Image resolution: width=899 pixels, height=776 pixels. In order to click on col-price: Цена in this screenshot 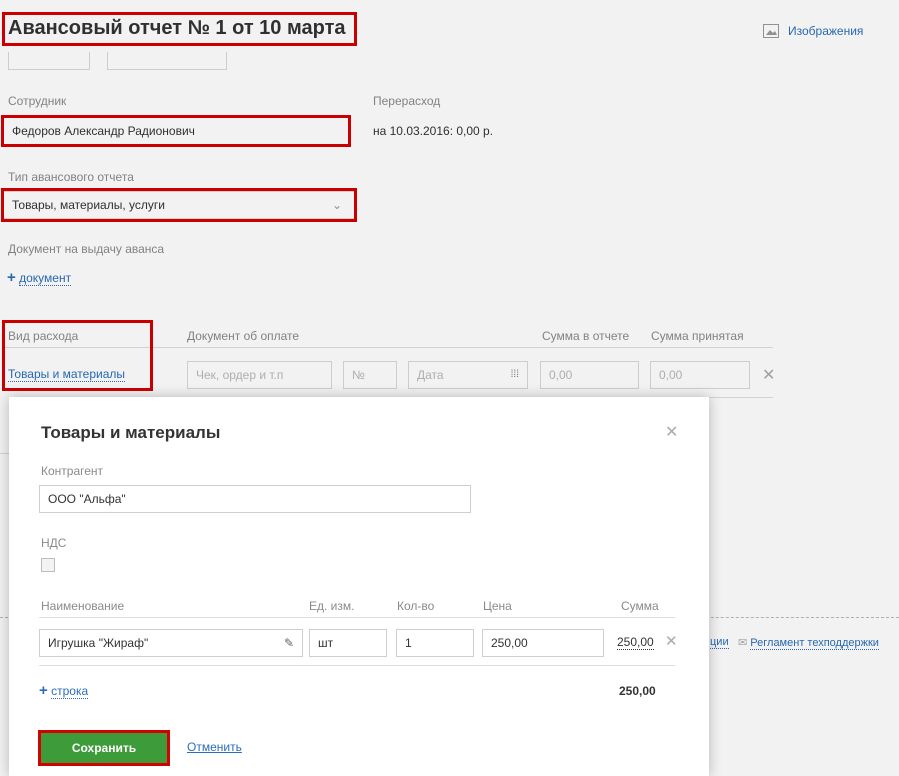, I will do `click(497, 606)`.